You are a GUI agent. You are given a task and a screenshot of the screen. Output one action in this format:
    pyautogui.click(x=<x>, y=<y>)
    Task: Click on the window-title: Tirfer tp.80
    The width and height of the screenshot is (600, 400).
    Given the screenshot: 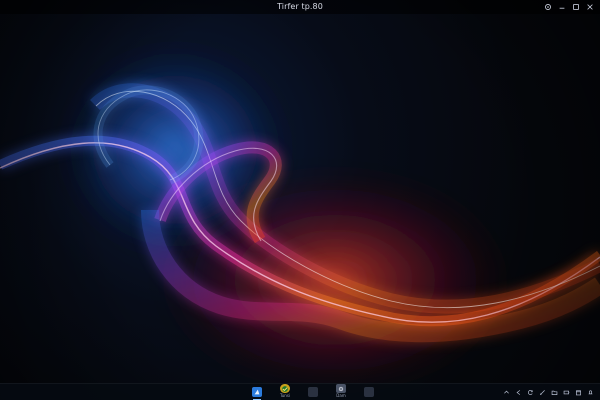 What is the action you would take?
    pyautogui.click(x=300, y=6)
    